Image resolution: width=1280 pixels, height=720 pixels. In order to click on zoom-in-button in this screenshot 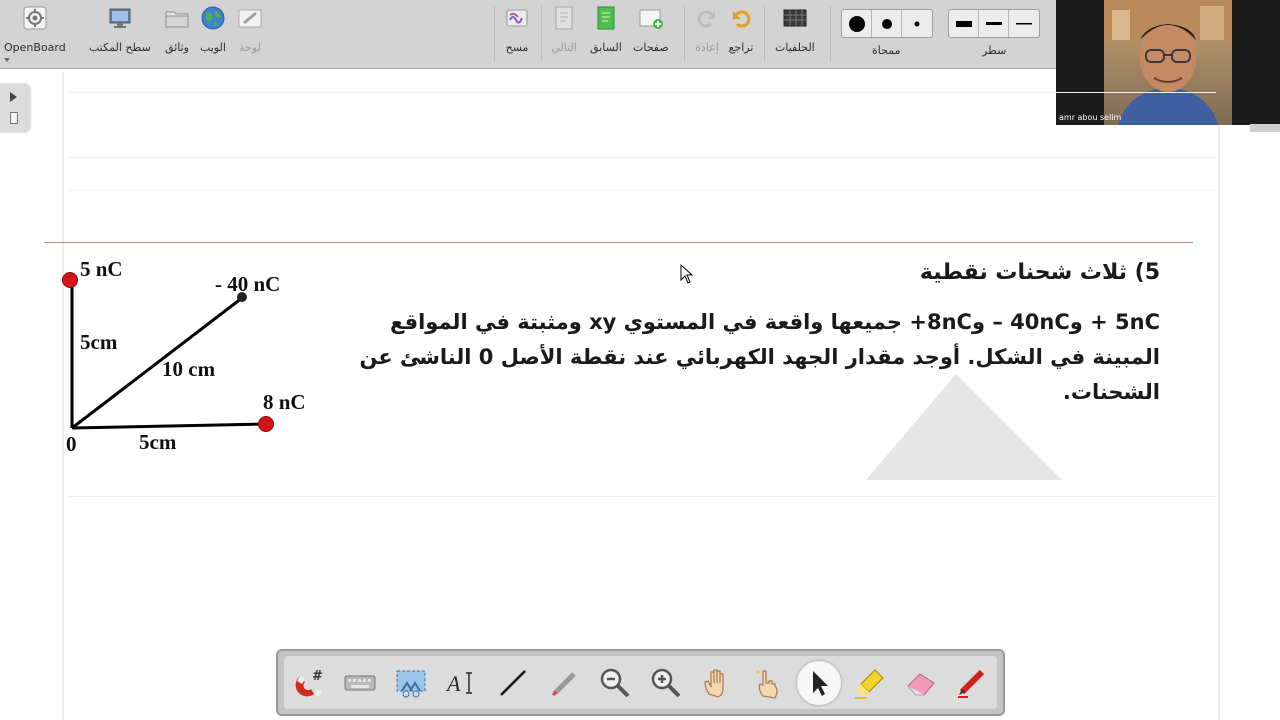, I will do `click(666, 683)`.